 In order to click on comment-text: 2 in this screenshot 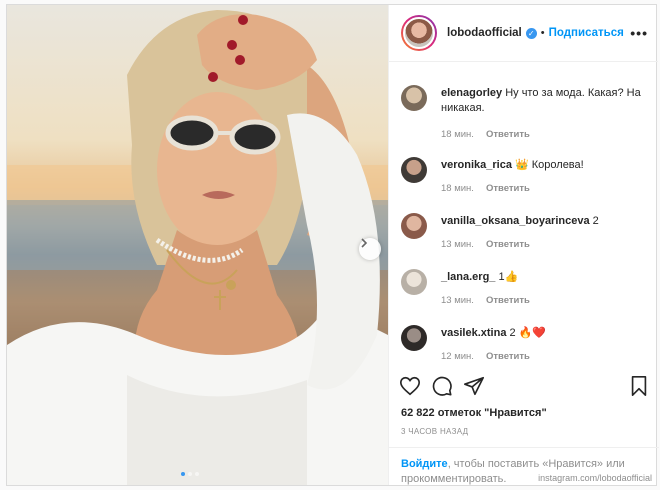, I will do `click(595, 221)`.